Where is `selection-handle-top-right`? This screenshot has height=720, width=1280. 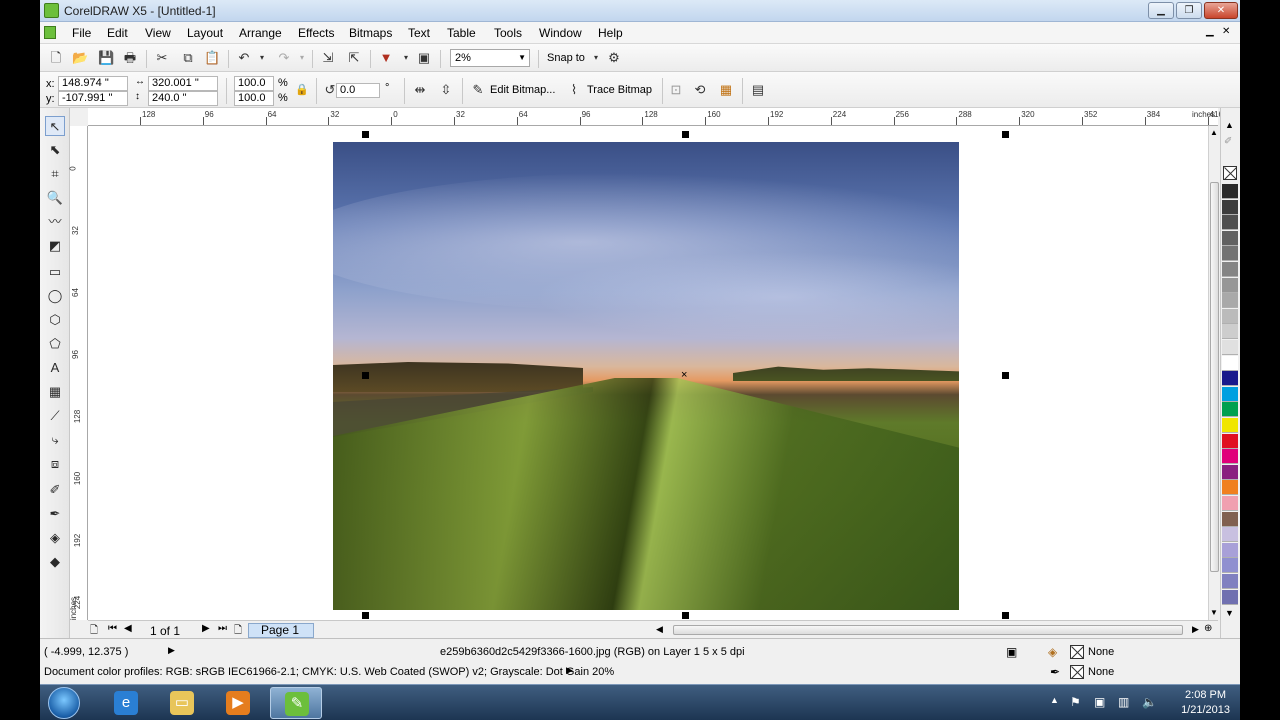
selection-handle-top-right is located at coordinates (1005, 134).